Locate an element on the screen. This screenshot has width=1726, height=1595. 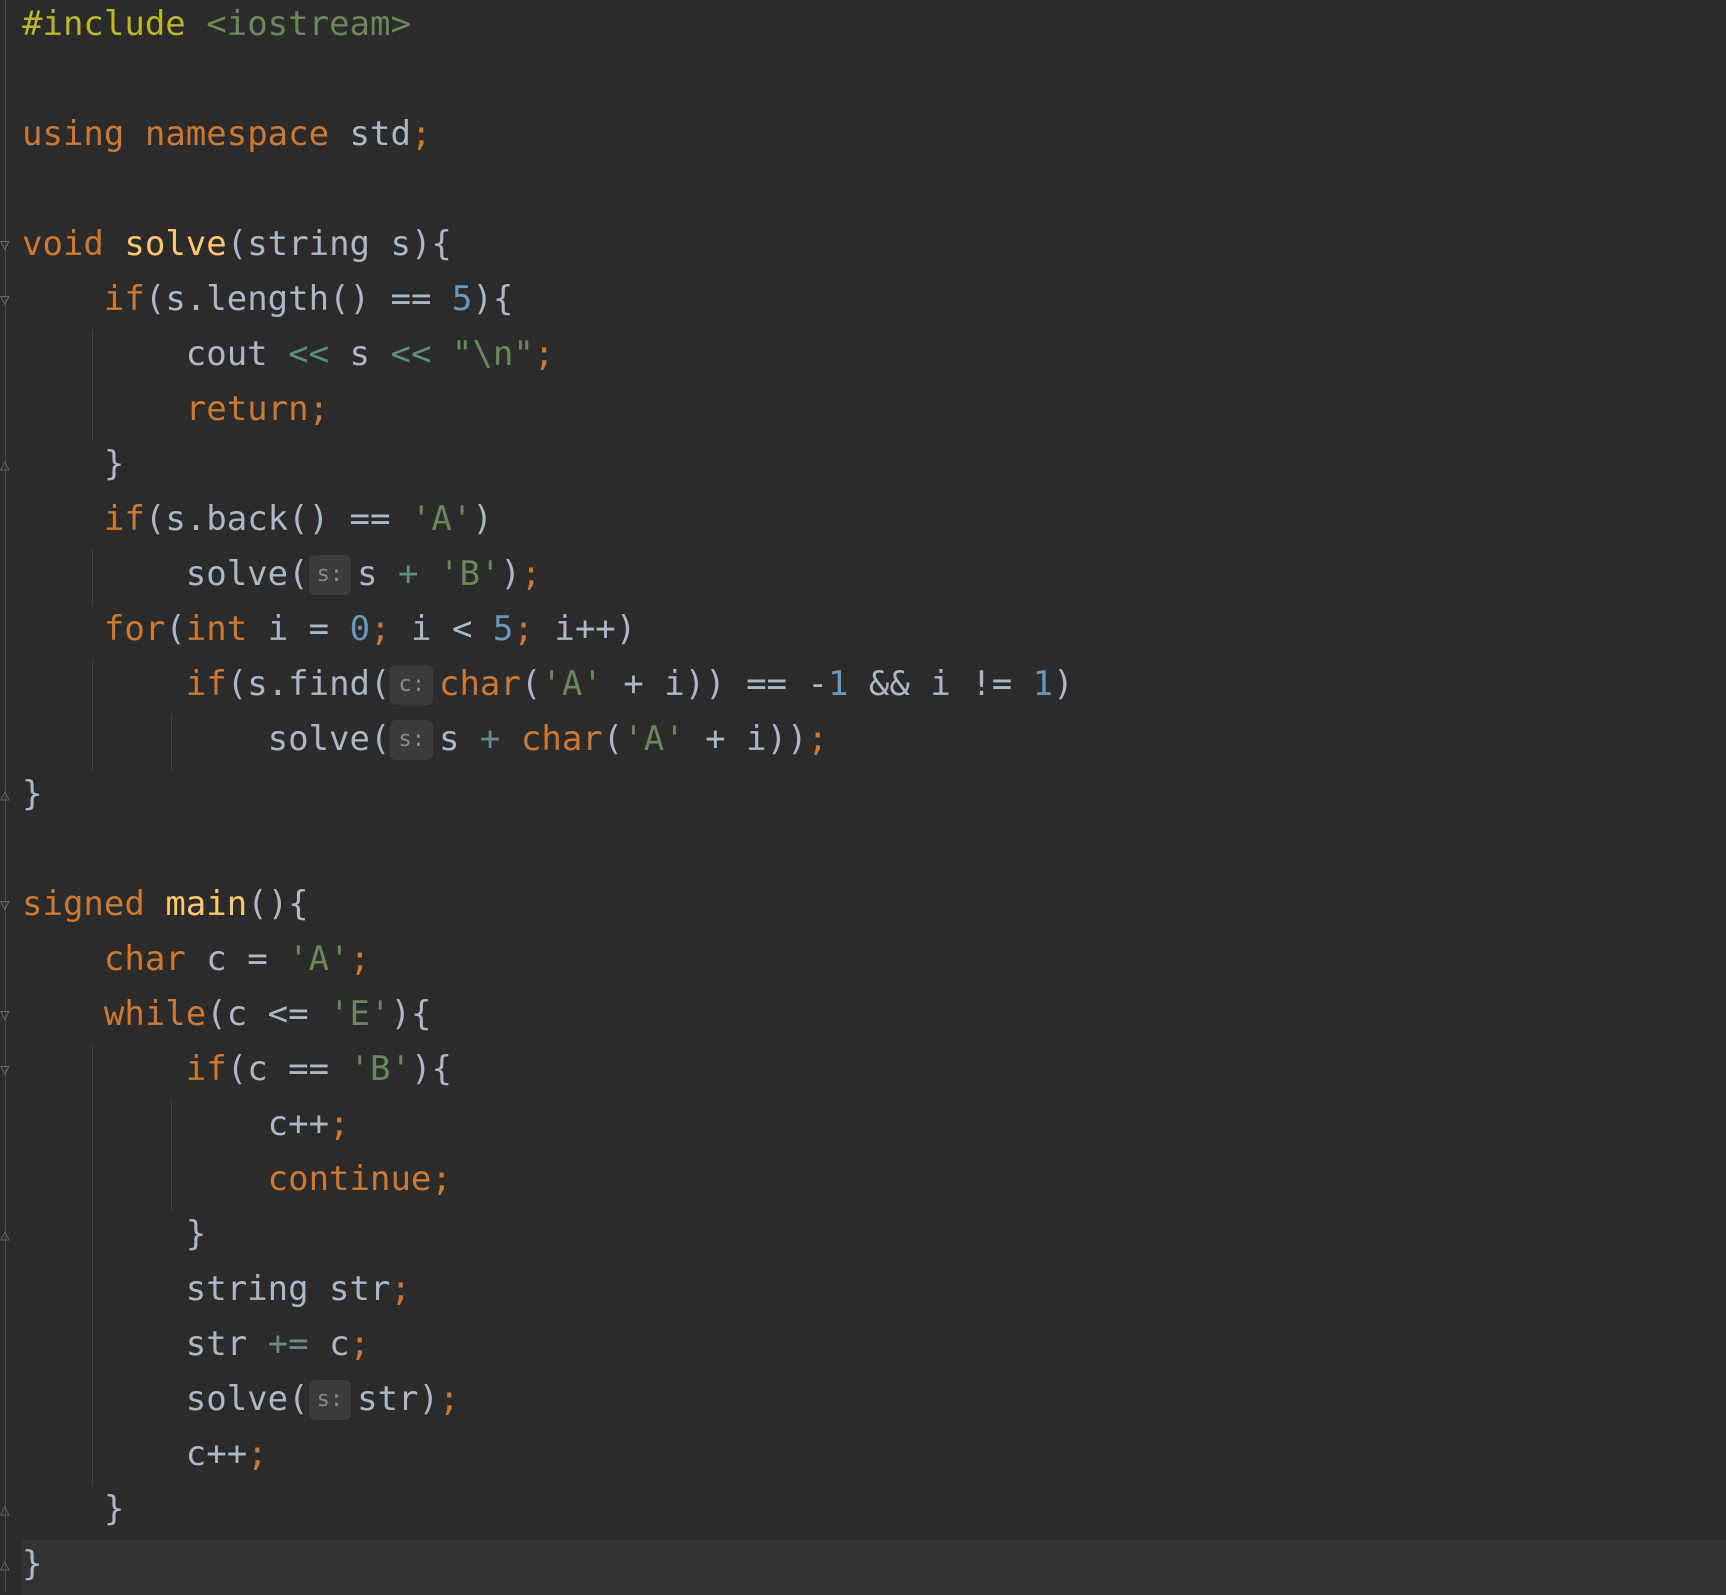
code-token: c++ is located at coordinates (135, 1454).